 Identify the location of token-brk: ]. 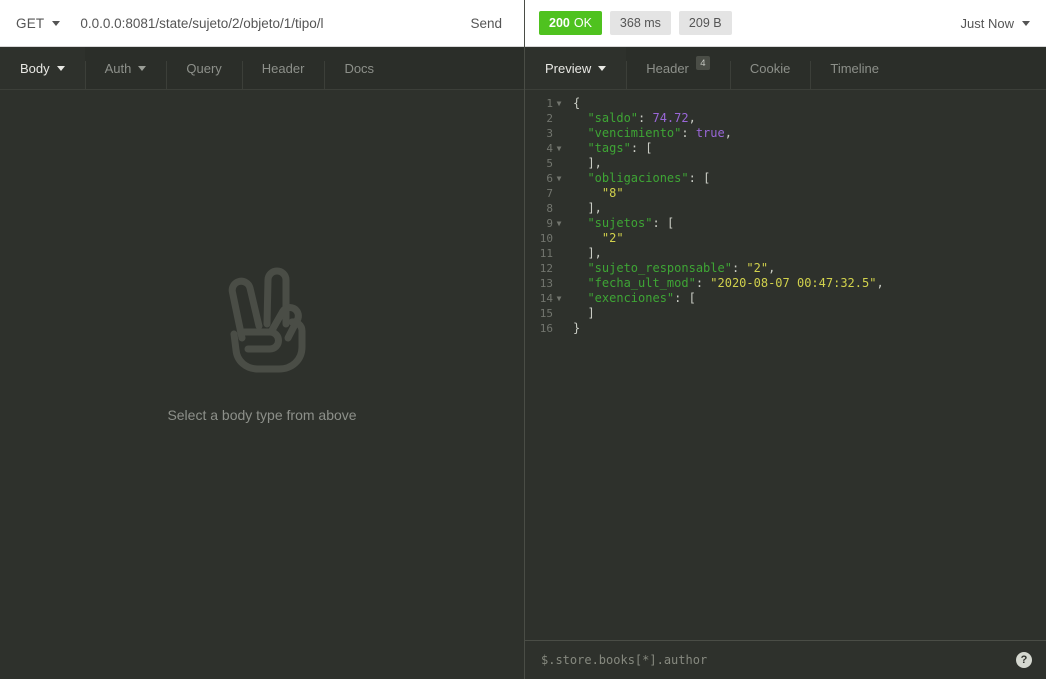
(591, 313).